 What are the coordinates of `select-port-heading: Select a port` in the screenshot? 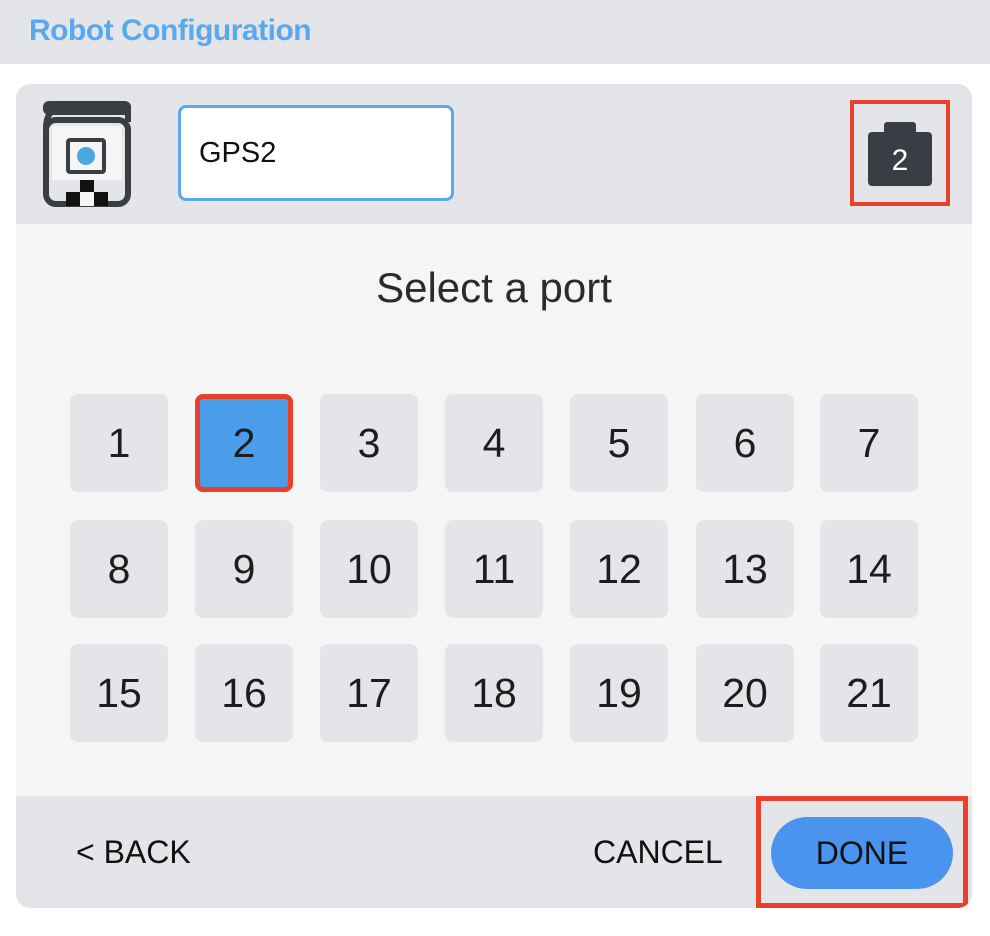 It's located at (494, 287).